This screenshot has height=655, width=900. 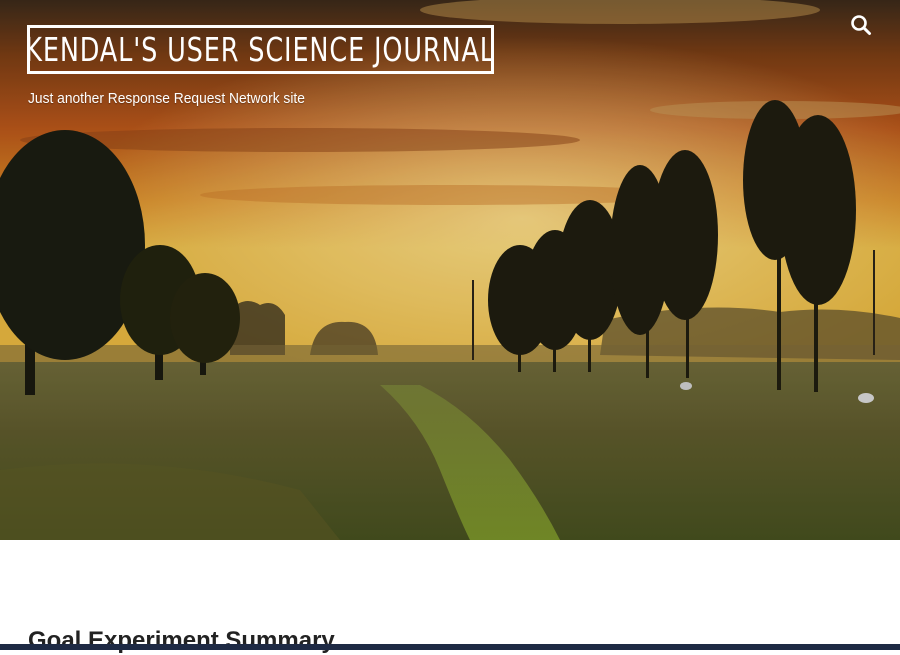 What do you see at coordinates (450, 647) in the screenshot?
I see `bottom-bar` at bounding box center [450, 647].